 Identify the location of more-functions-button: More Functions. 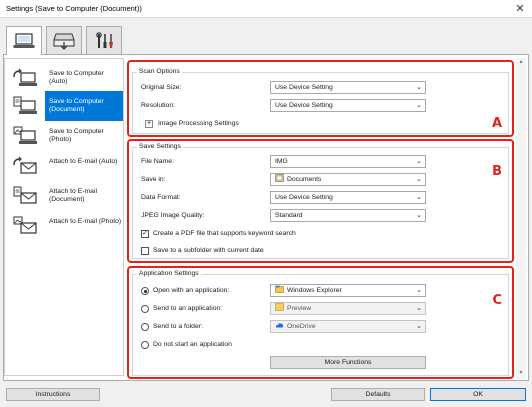
(348, 362).